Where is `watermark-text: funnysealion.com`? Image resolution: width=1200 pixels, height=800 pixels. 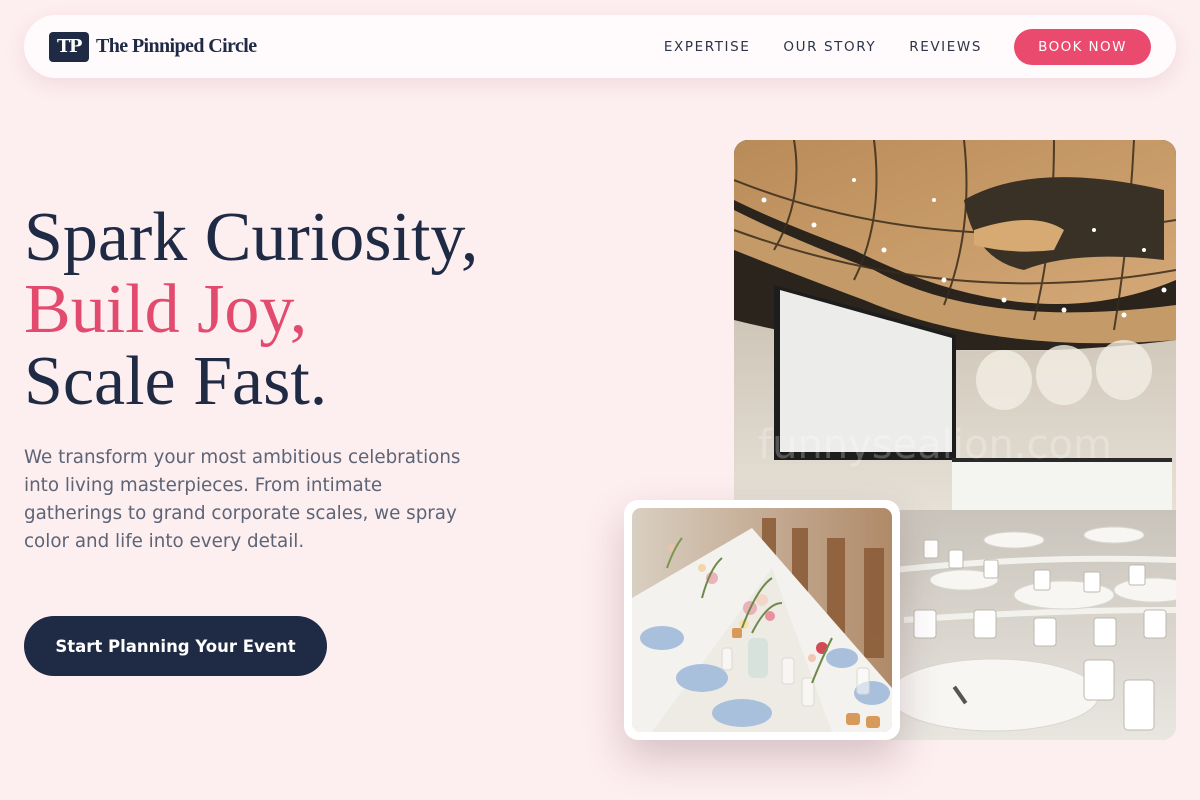 watermark-text: funnysealion.com is located at coordinates (935, 445).